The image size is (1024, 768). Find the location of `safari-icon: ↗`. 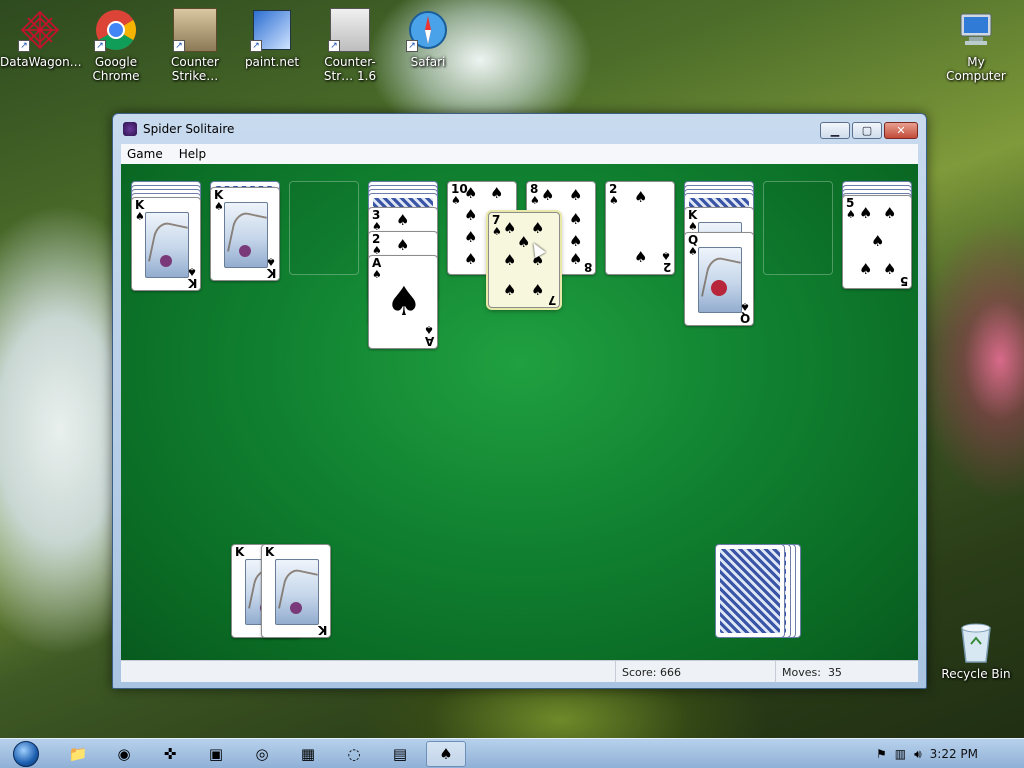

safari-icon: ↗ is located at coordinates (428, 30).